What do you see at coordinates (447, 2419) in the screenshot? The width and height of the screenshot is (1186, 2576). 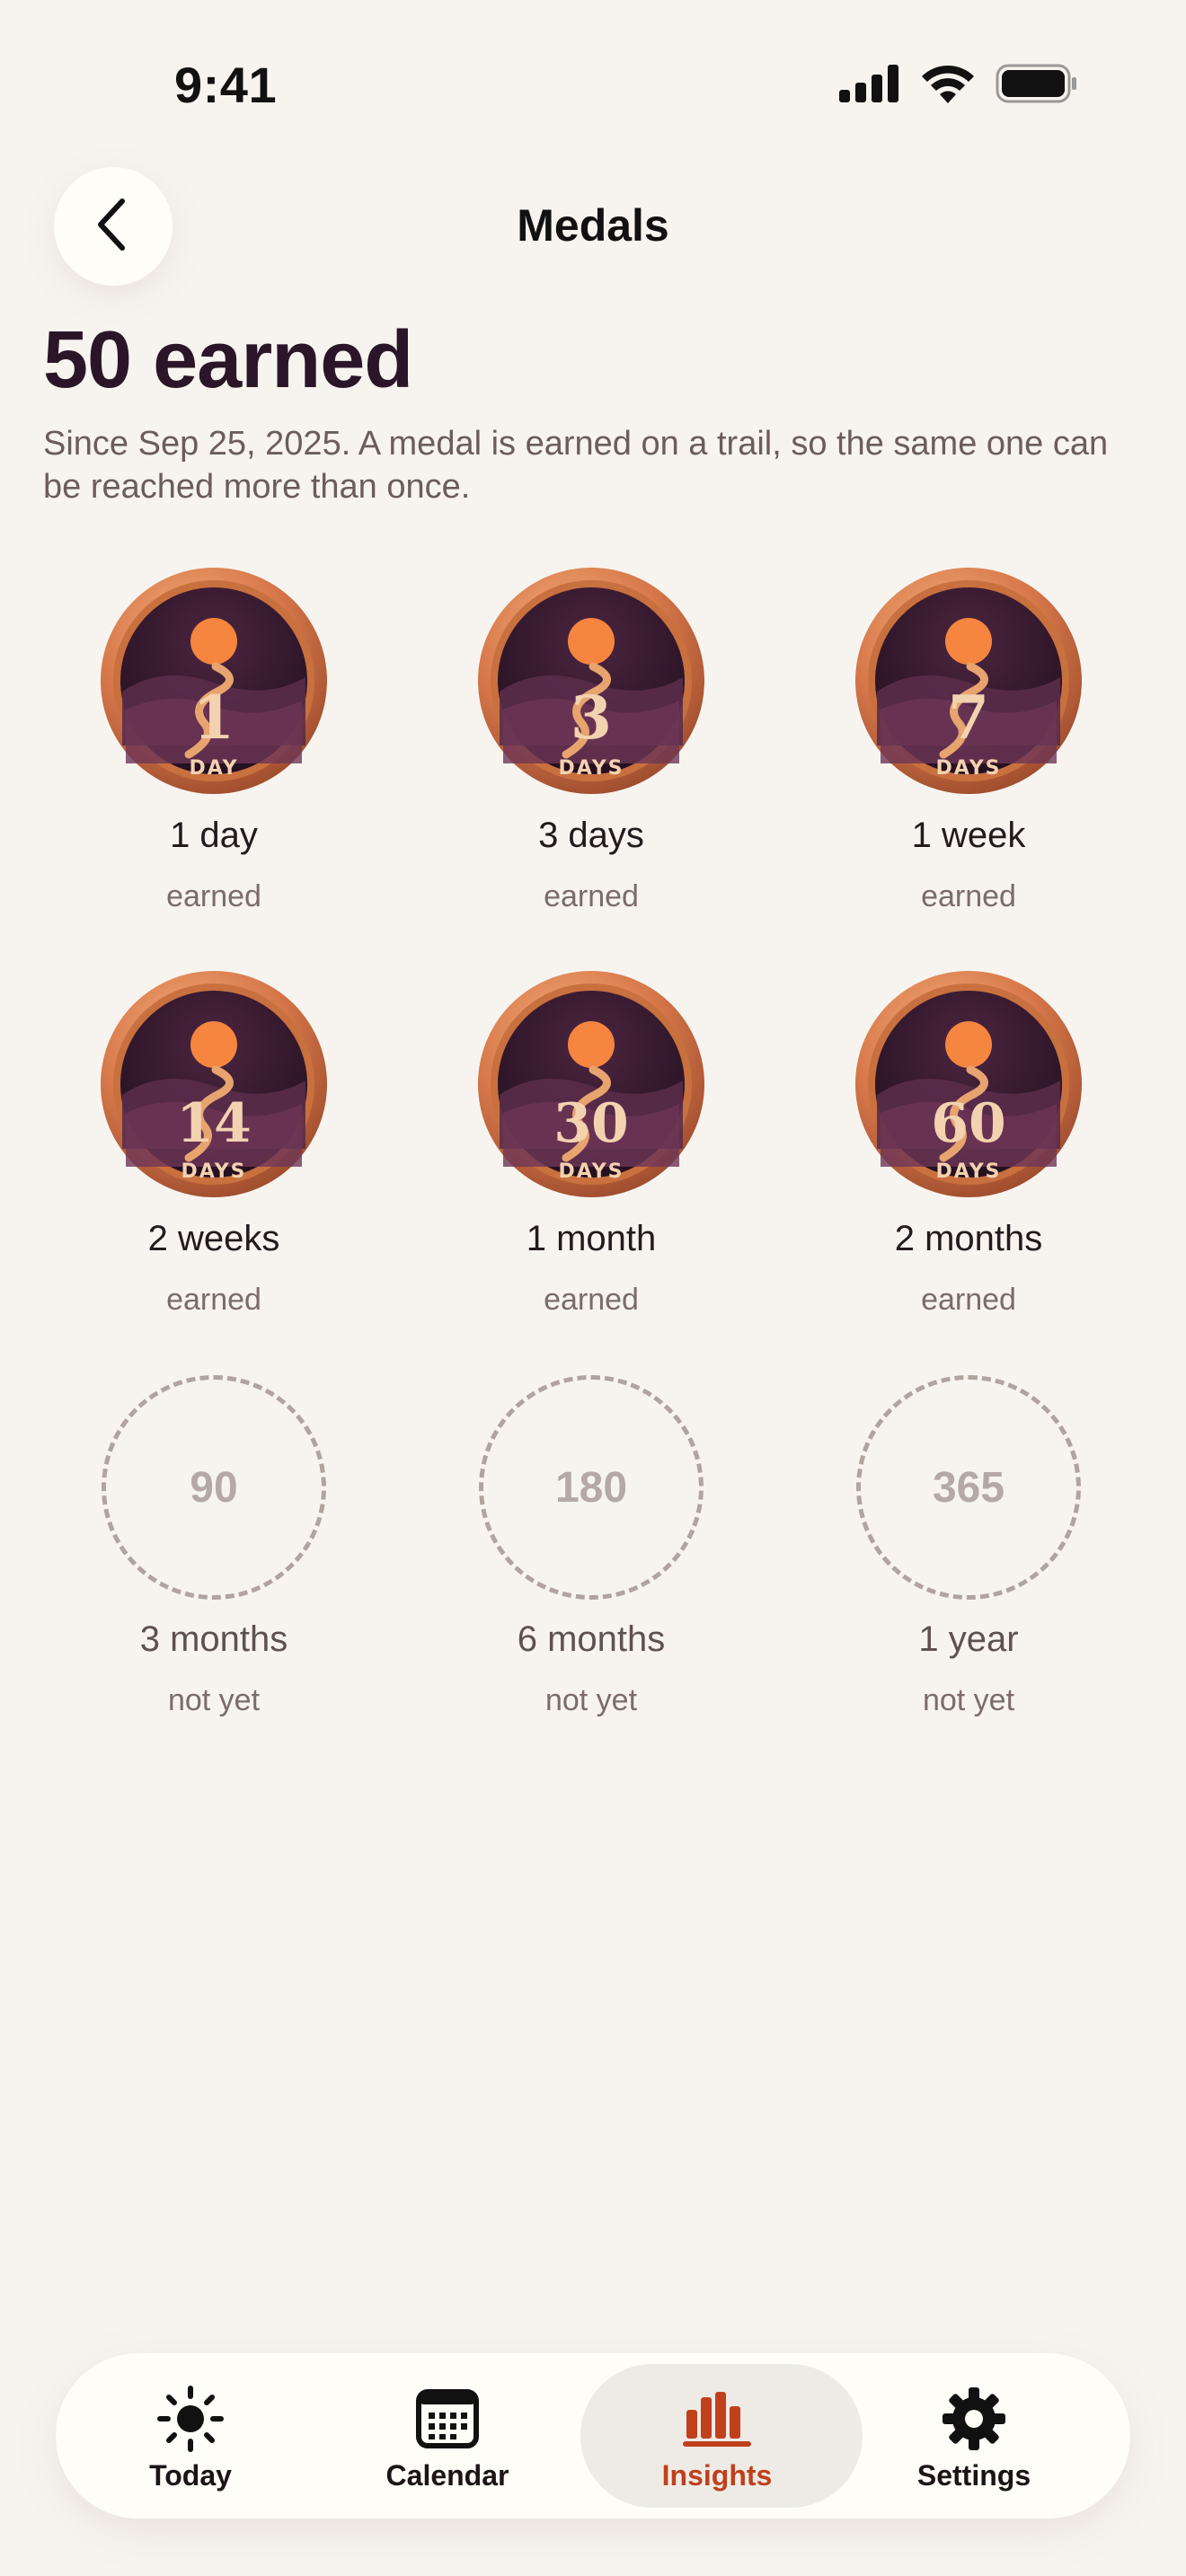 I see `calendar-icon` at bounding box center [447, 2419].